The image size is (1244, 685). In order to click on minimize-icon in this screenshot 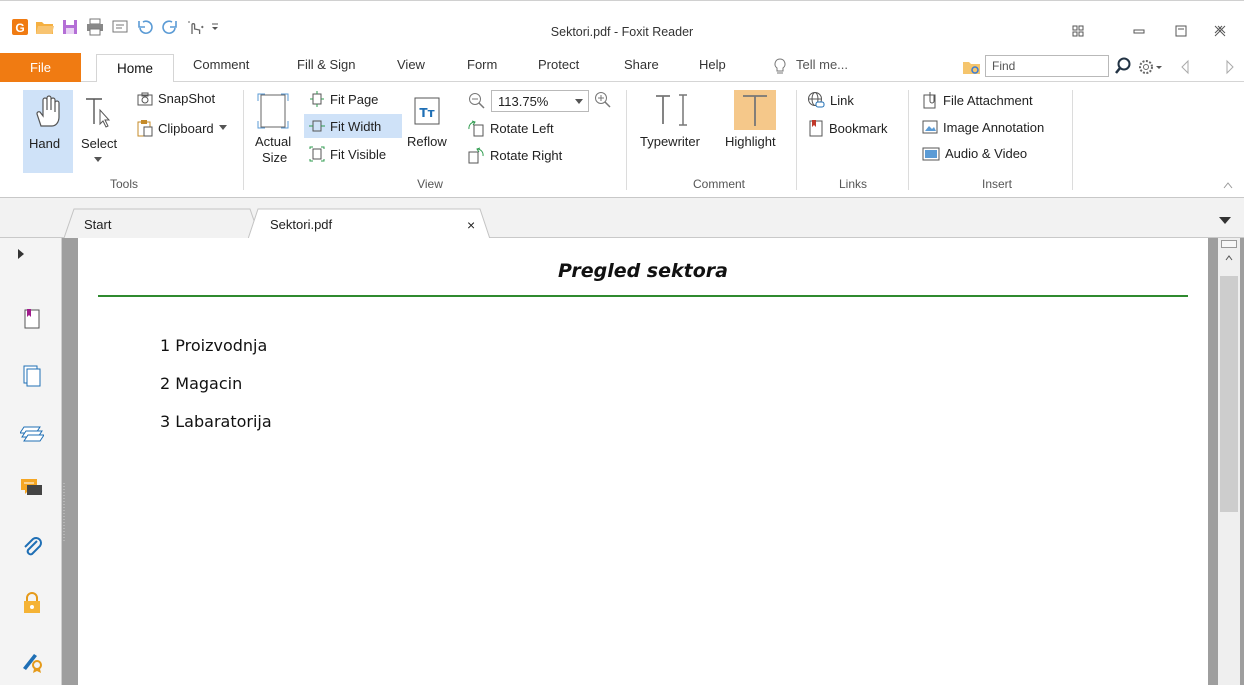, I will do `click(1139, 31)`.